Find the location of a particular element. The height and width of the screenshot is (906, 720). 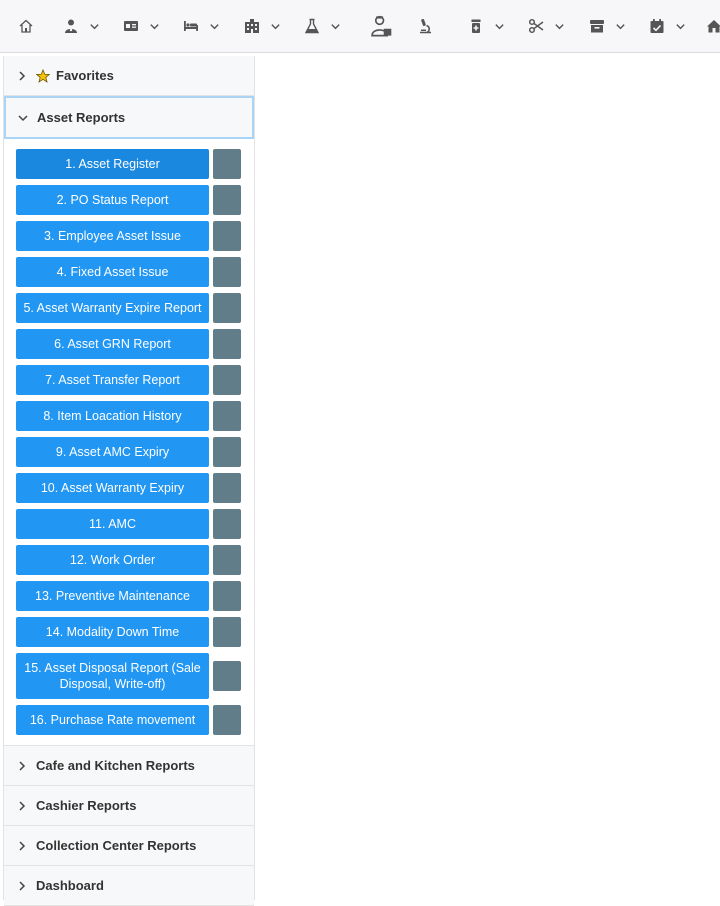

report-row: 5. Asset Warranty Expire Report is located at coordinates (135, 308).